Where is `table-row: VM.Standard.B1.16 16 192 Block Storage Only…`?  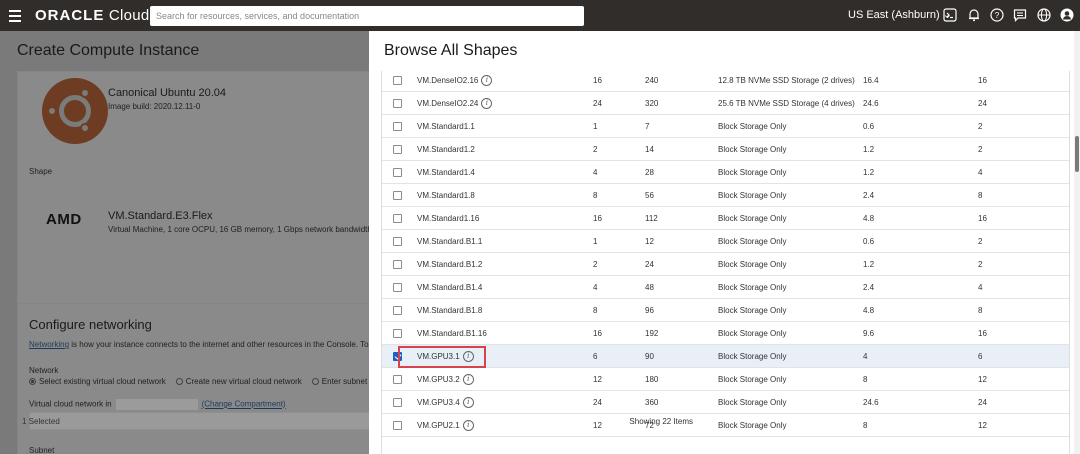 table-row: VM.Standard.B1.16 16 192 Block Storage Only… is located at coordinates (725, 333).